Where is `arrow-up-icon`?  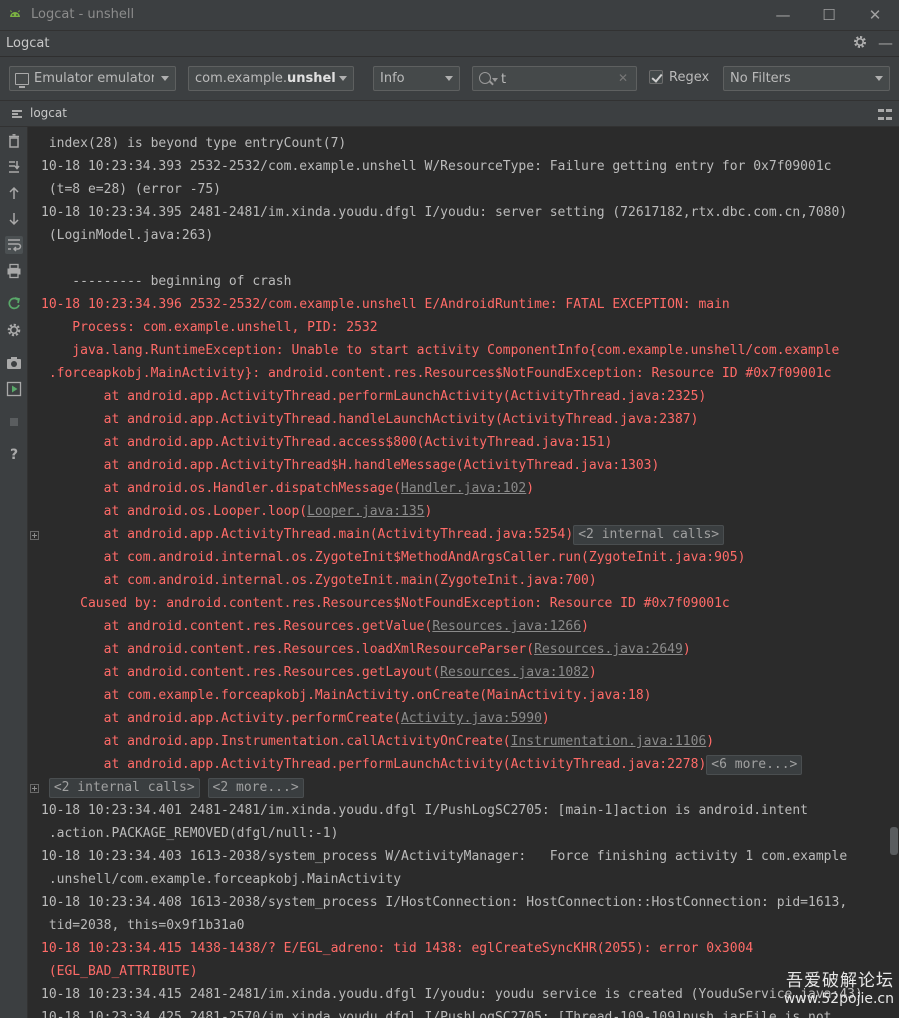
arrow-up-icon is located at coordinates (14, 193).